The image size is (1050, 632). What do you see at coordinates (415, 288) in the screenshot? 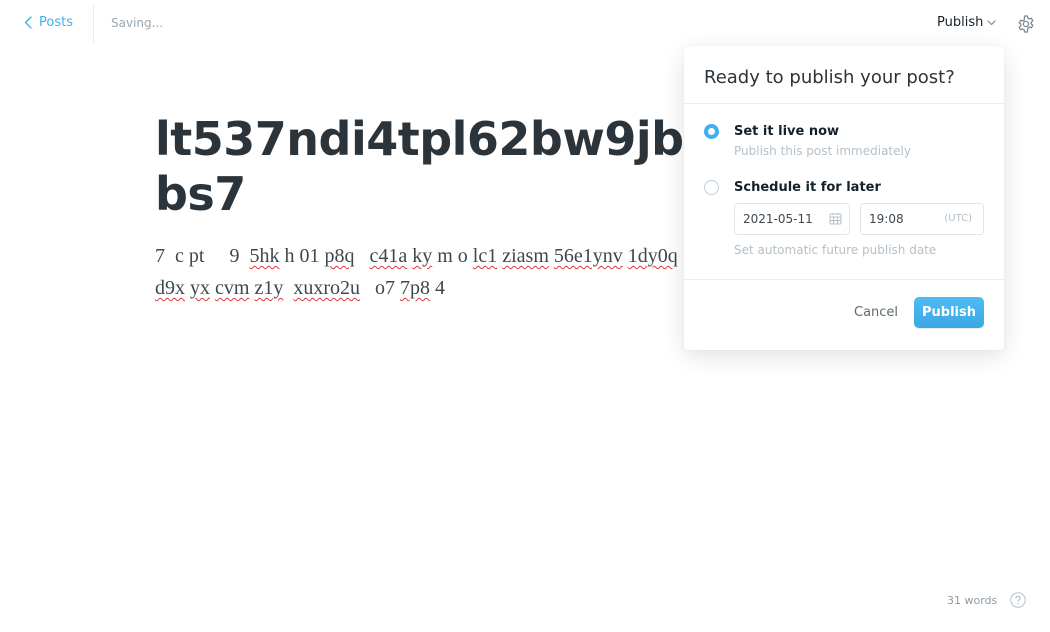
I see `misspelled-word: 7p8` at bounding box center [415, 288].